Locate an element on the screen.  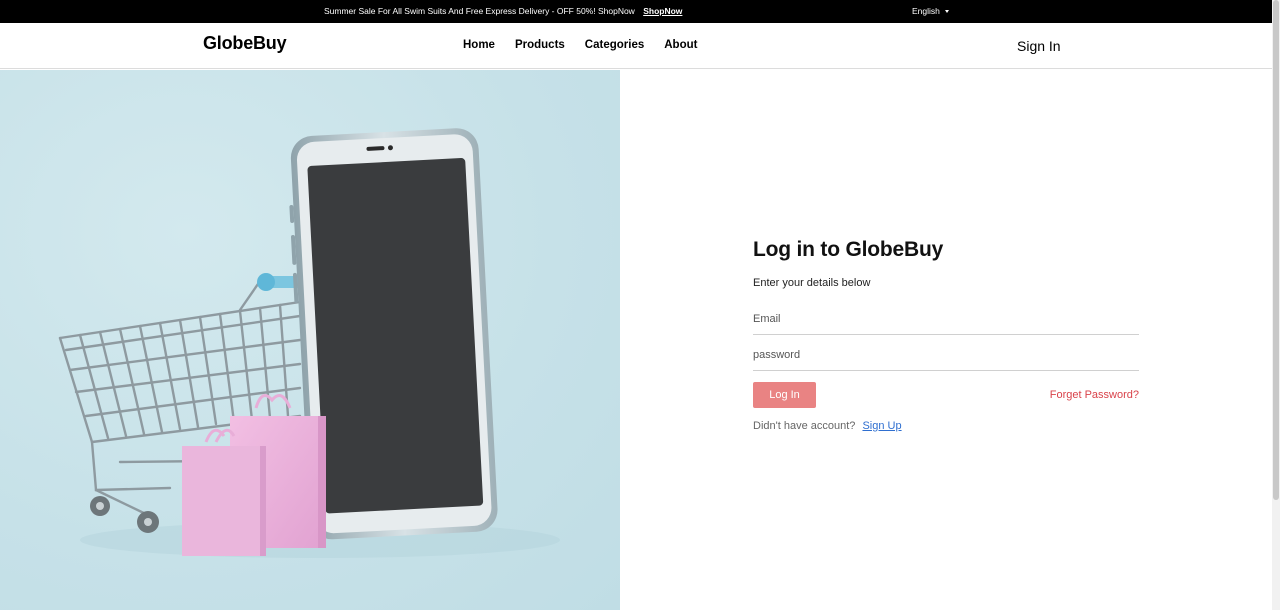
email-field-wrapper is located at coordinates (946, 321).